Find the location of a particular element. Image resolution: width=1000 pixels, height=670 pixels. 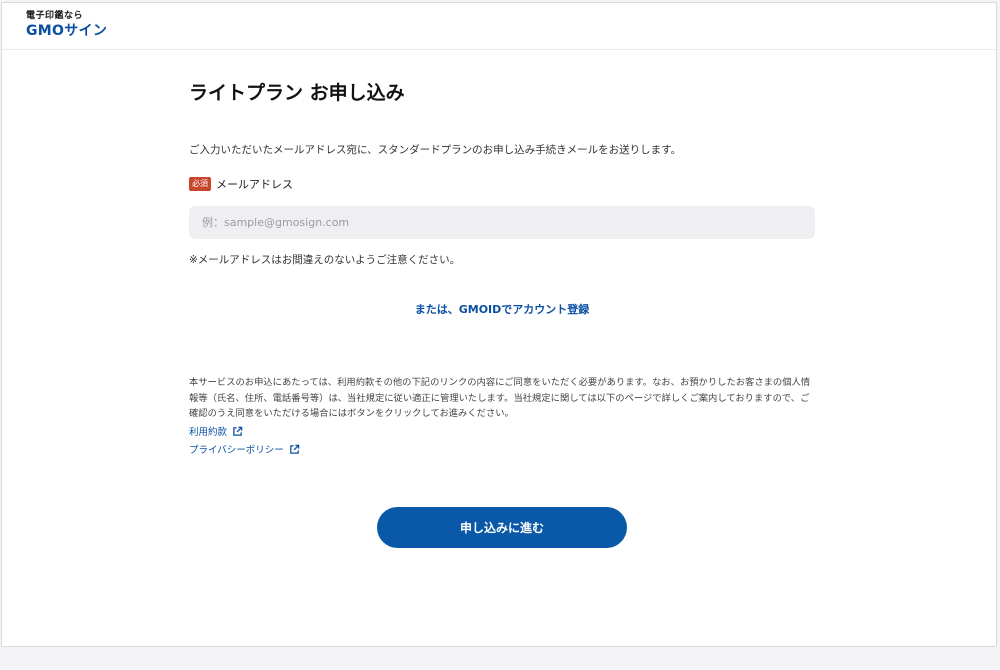

header: 電子印鑑なら GMOサイン is located at coordinates (499, 26).